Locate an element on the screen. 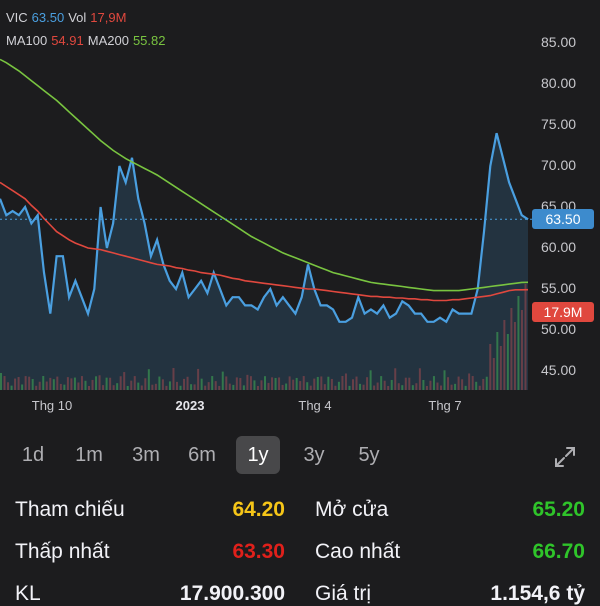  stat-value: 66.70 is located at coordinates (558, 551).